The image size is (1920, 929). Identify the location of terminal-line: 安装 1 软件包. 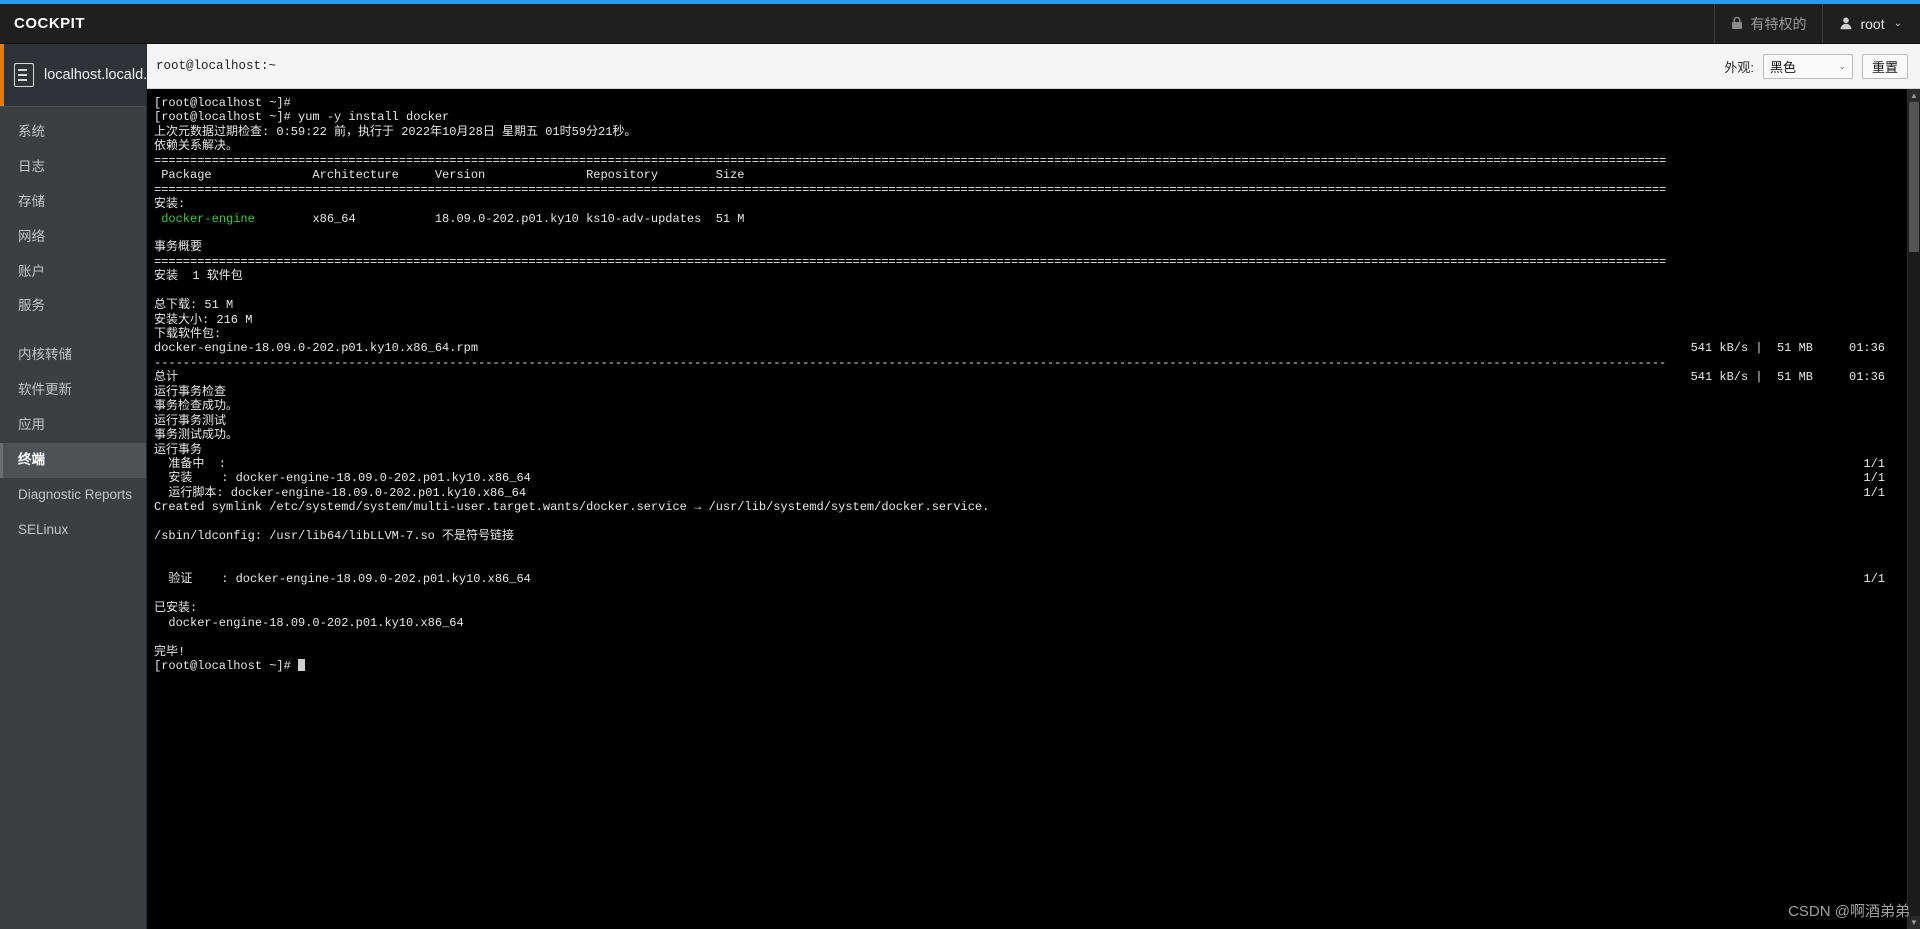
(198, 276).